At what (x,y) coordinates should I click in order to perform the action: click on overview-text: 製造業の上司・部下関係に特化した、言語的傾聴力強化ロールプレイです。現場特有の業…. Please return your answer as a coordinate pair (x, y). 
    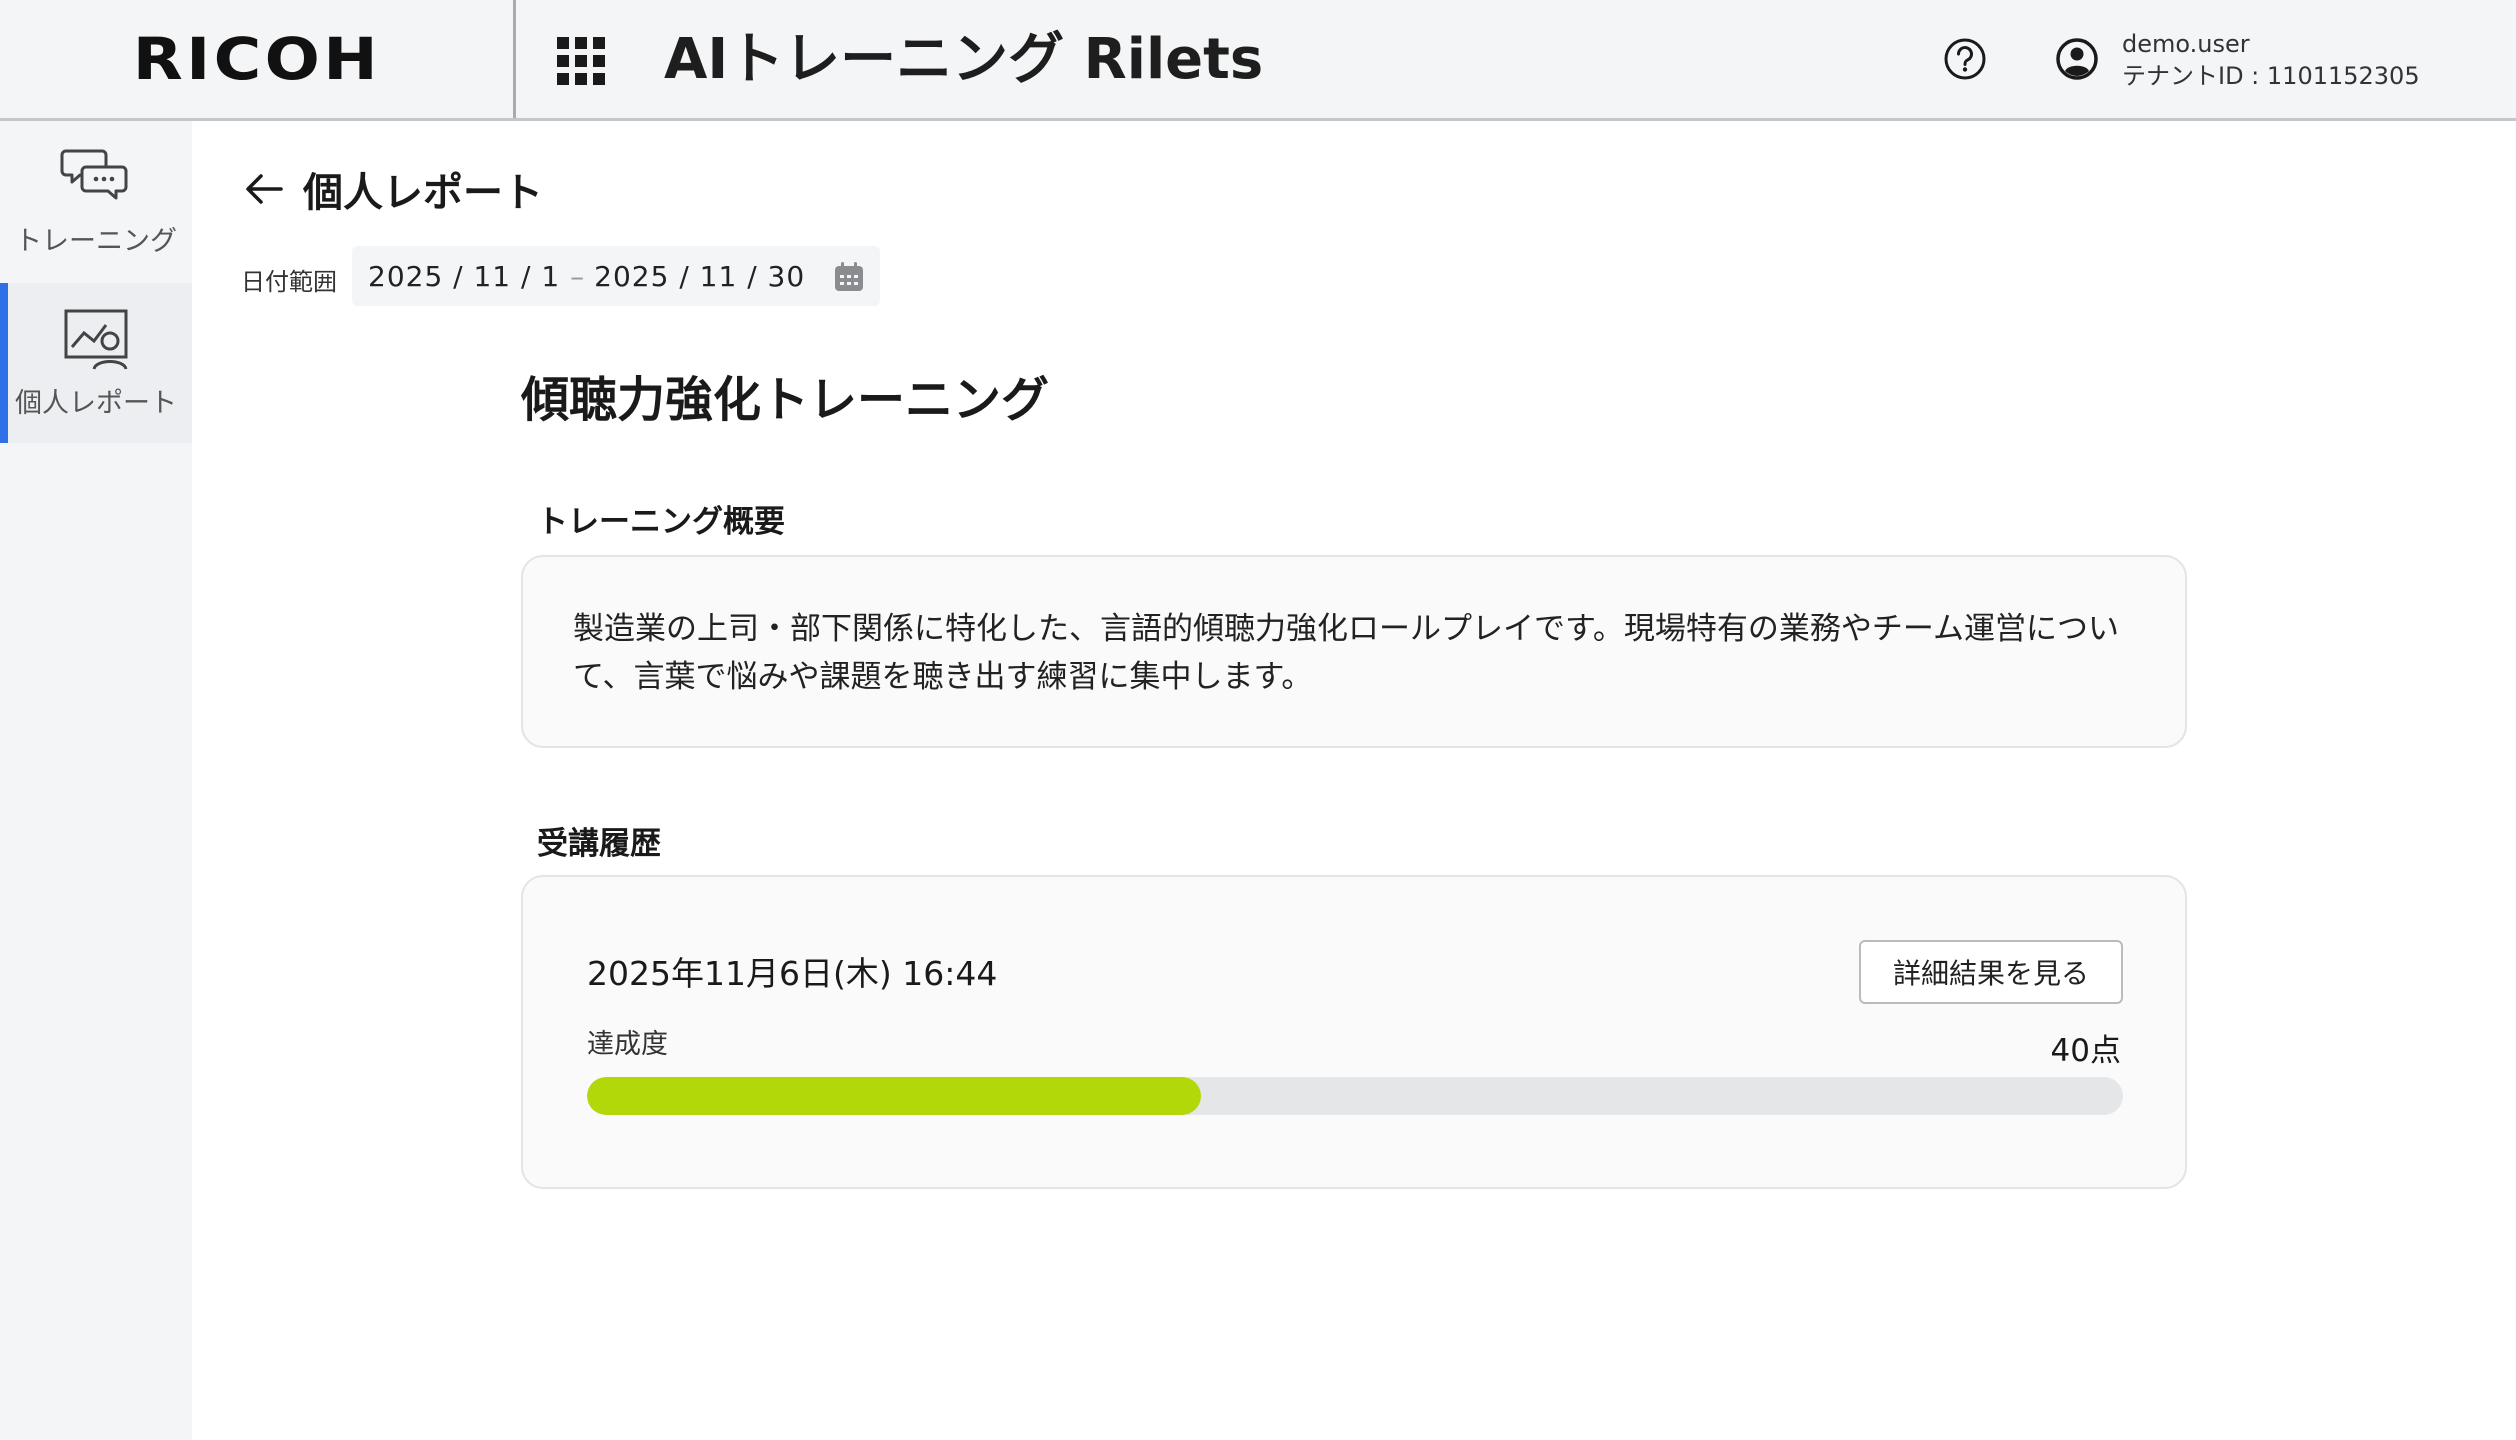
    Looking at the image, I should click on (1346, 653).